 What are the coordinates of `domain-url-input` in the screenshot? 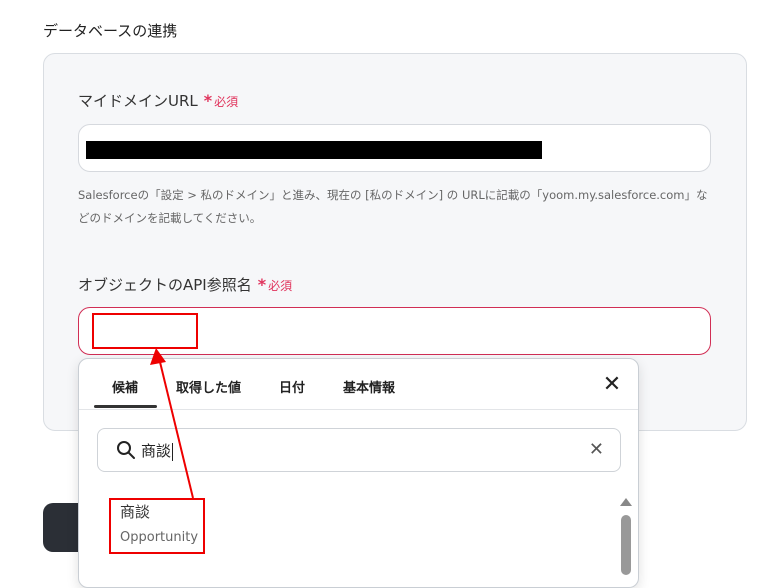 It's located at (394, 148).